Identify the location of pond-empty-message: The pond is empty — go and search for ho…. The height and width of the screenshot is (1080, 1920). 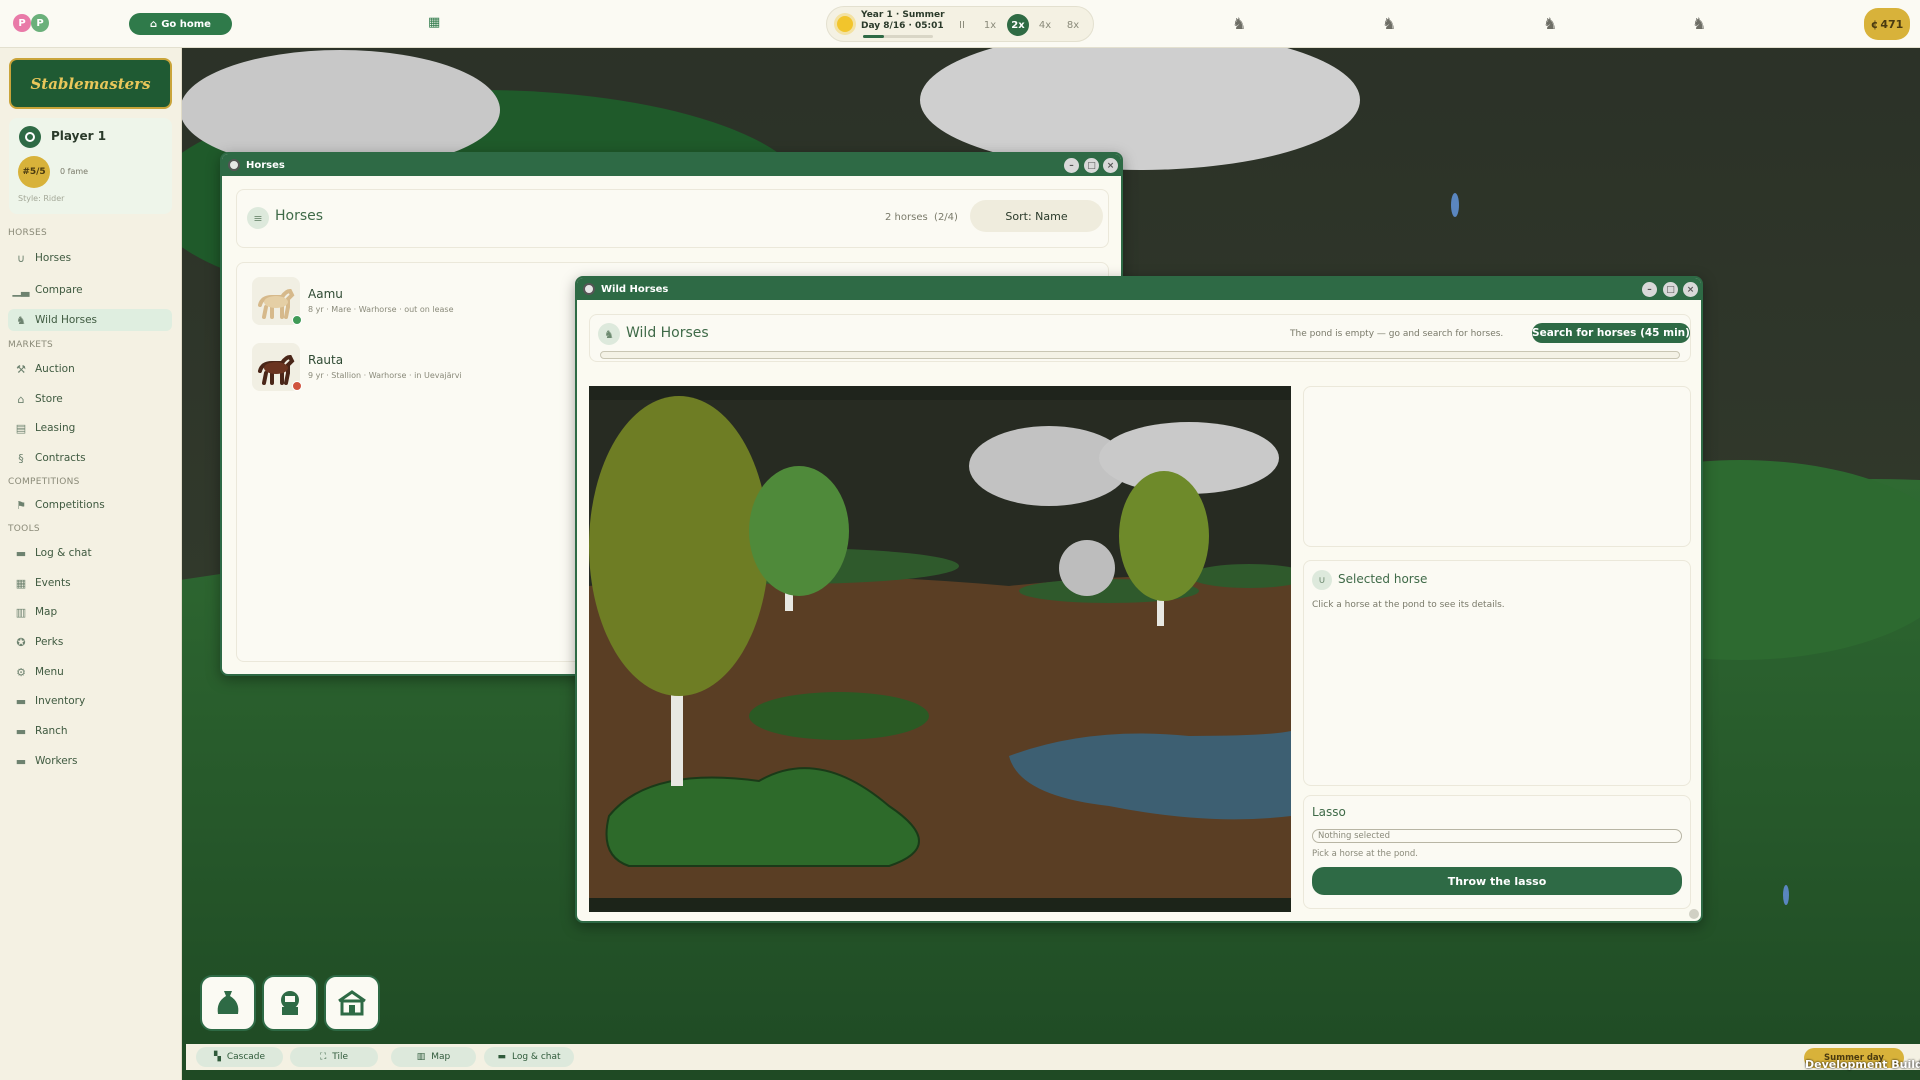
(1397, 334).